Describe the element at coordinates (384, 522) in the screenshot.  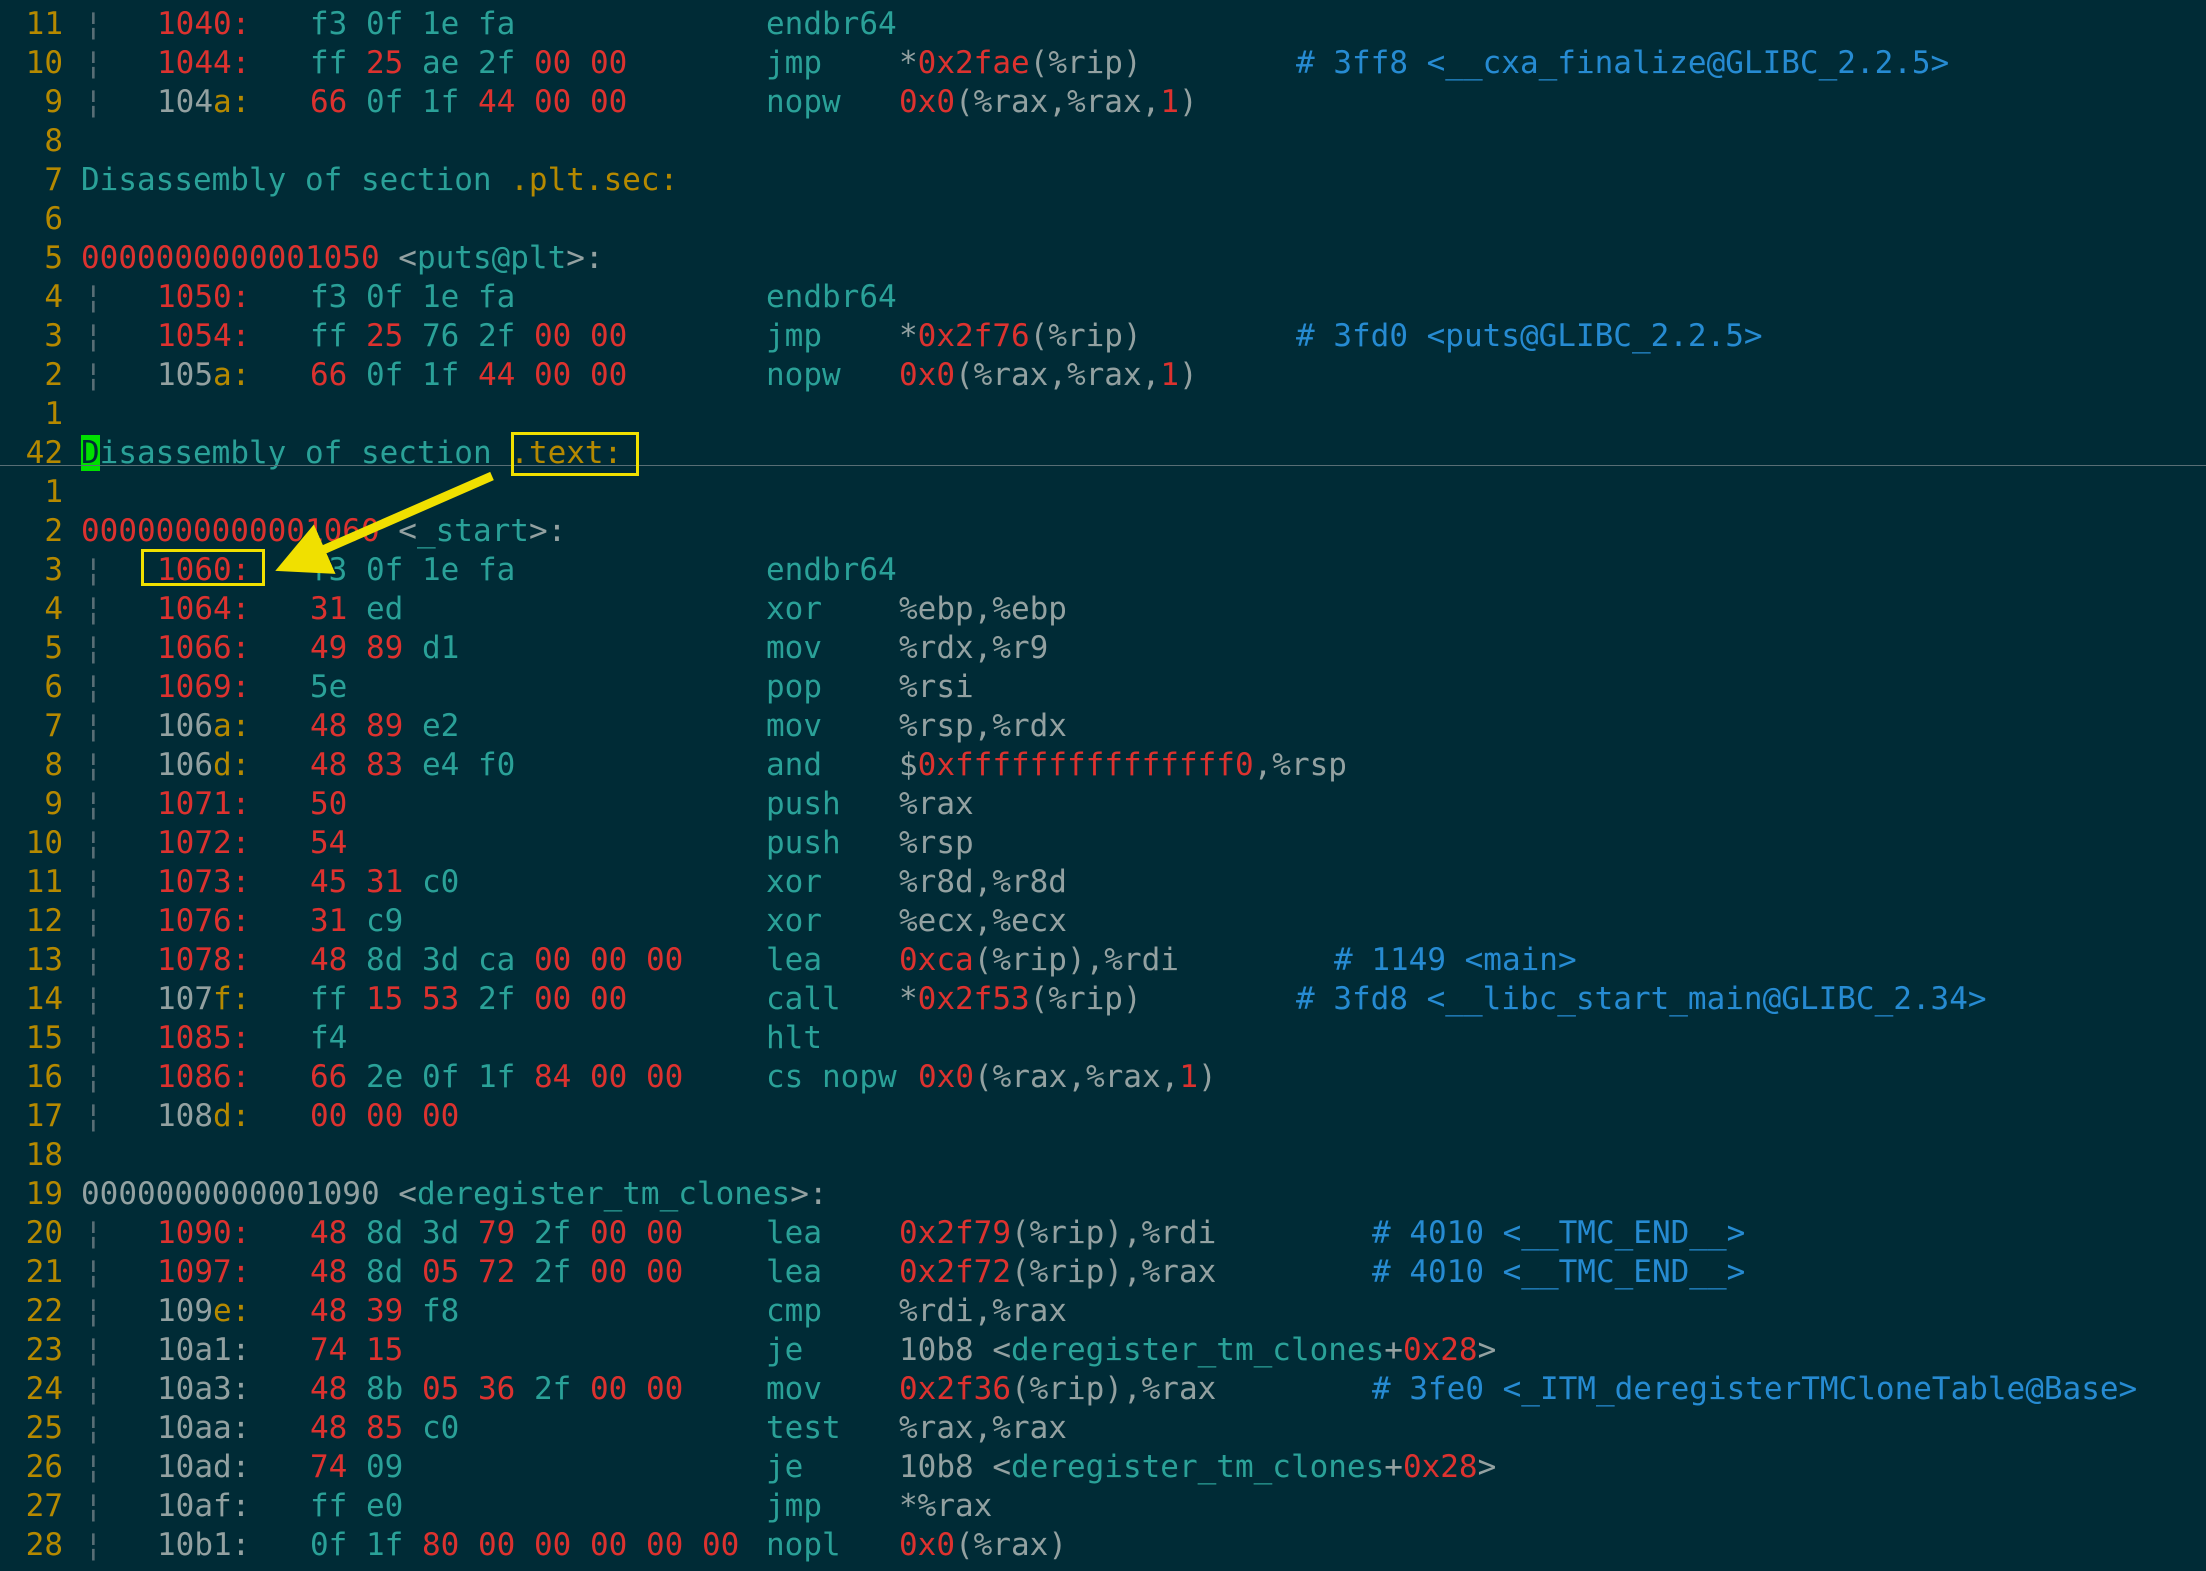
I see `annotation-arrow-icon` at that location.